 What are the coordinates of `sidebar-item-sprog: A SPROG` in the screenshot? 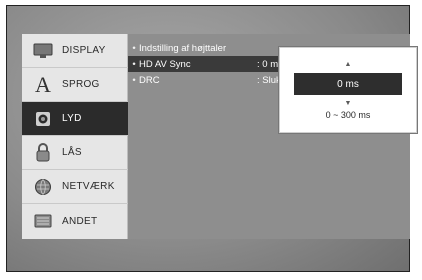 It's located at (75, 85).